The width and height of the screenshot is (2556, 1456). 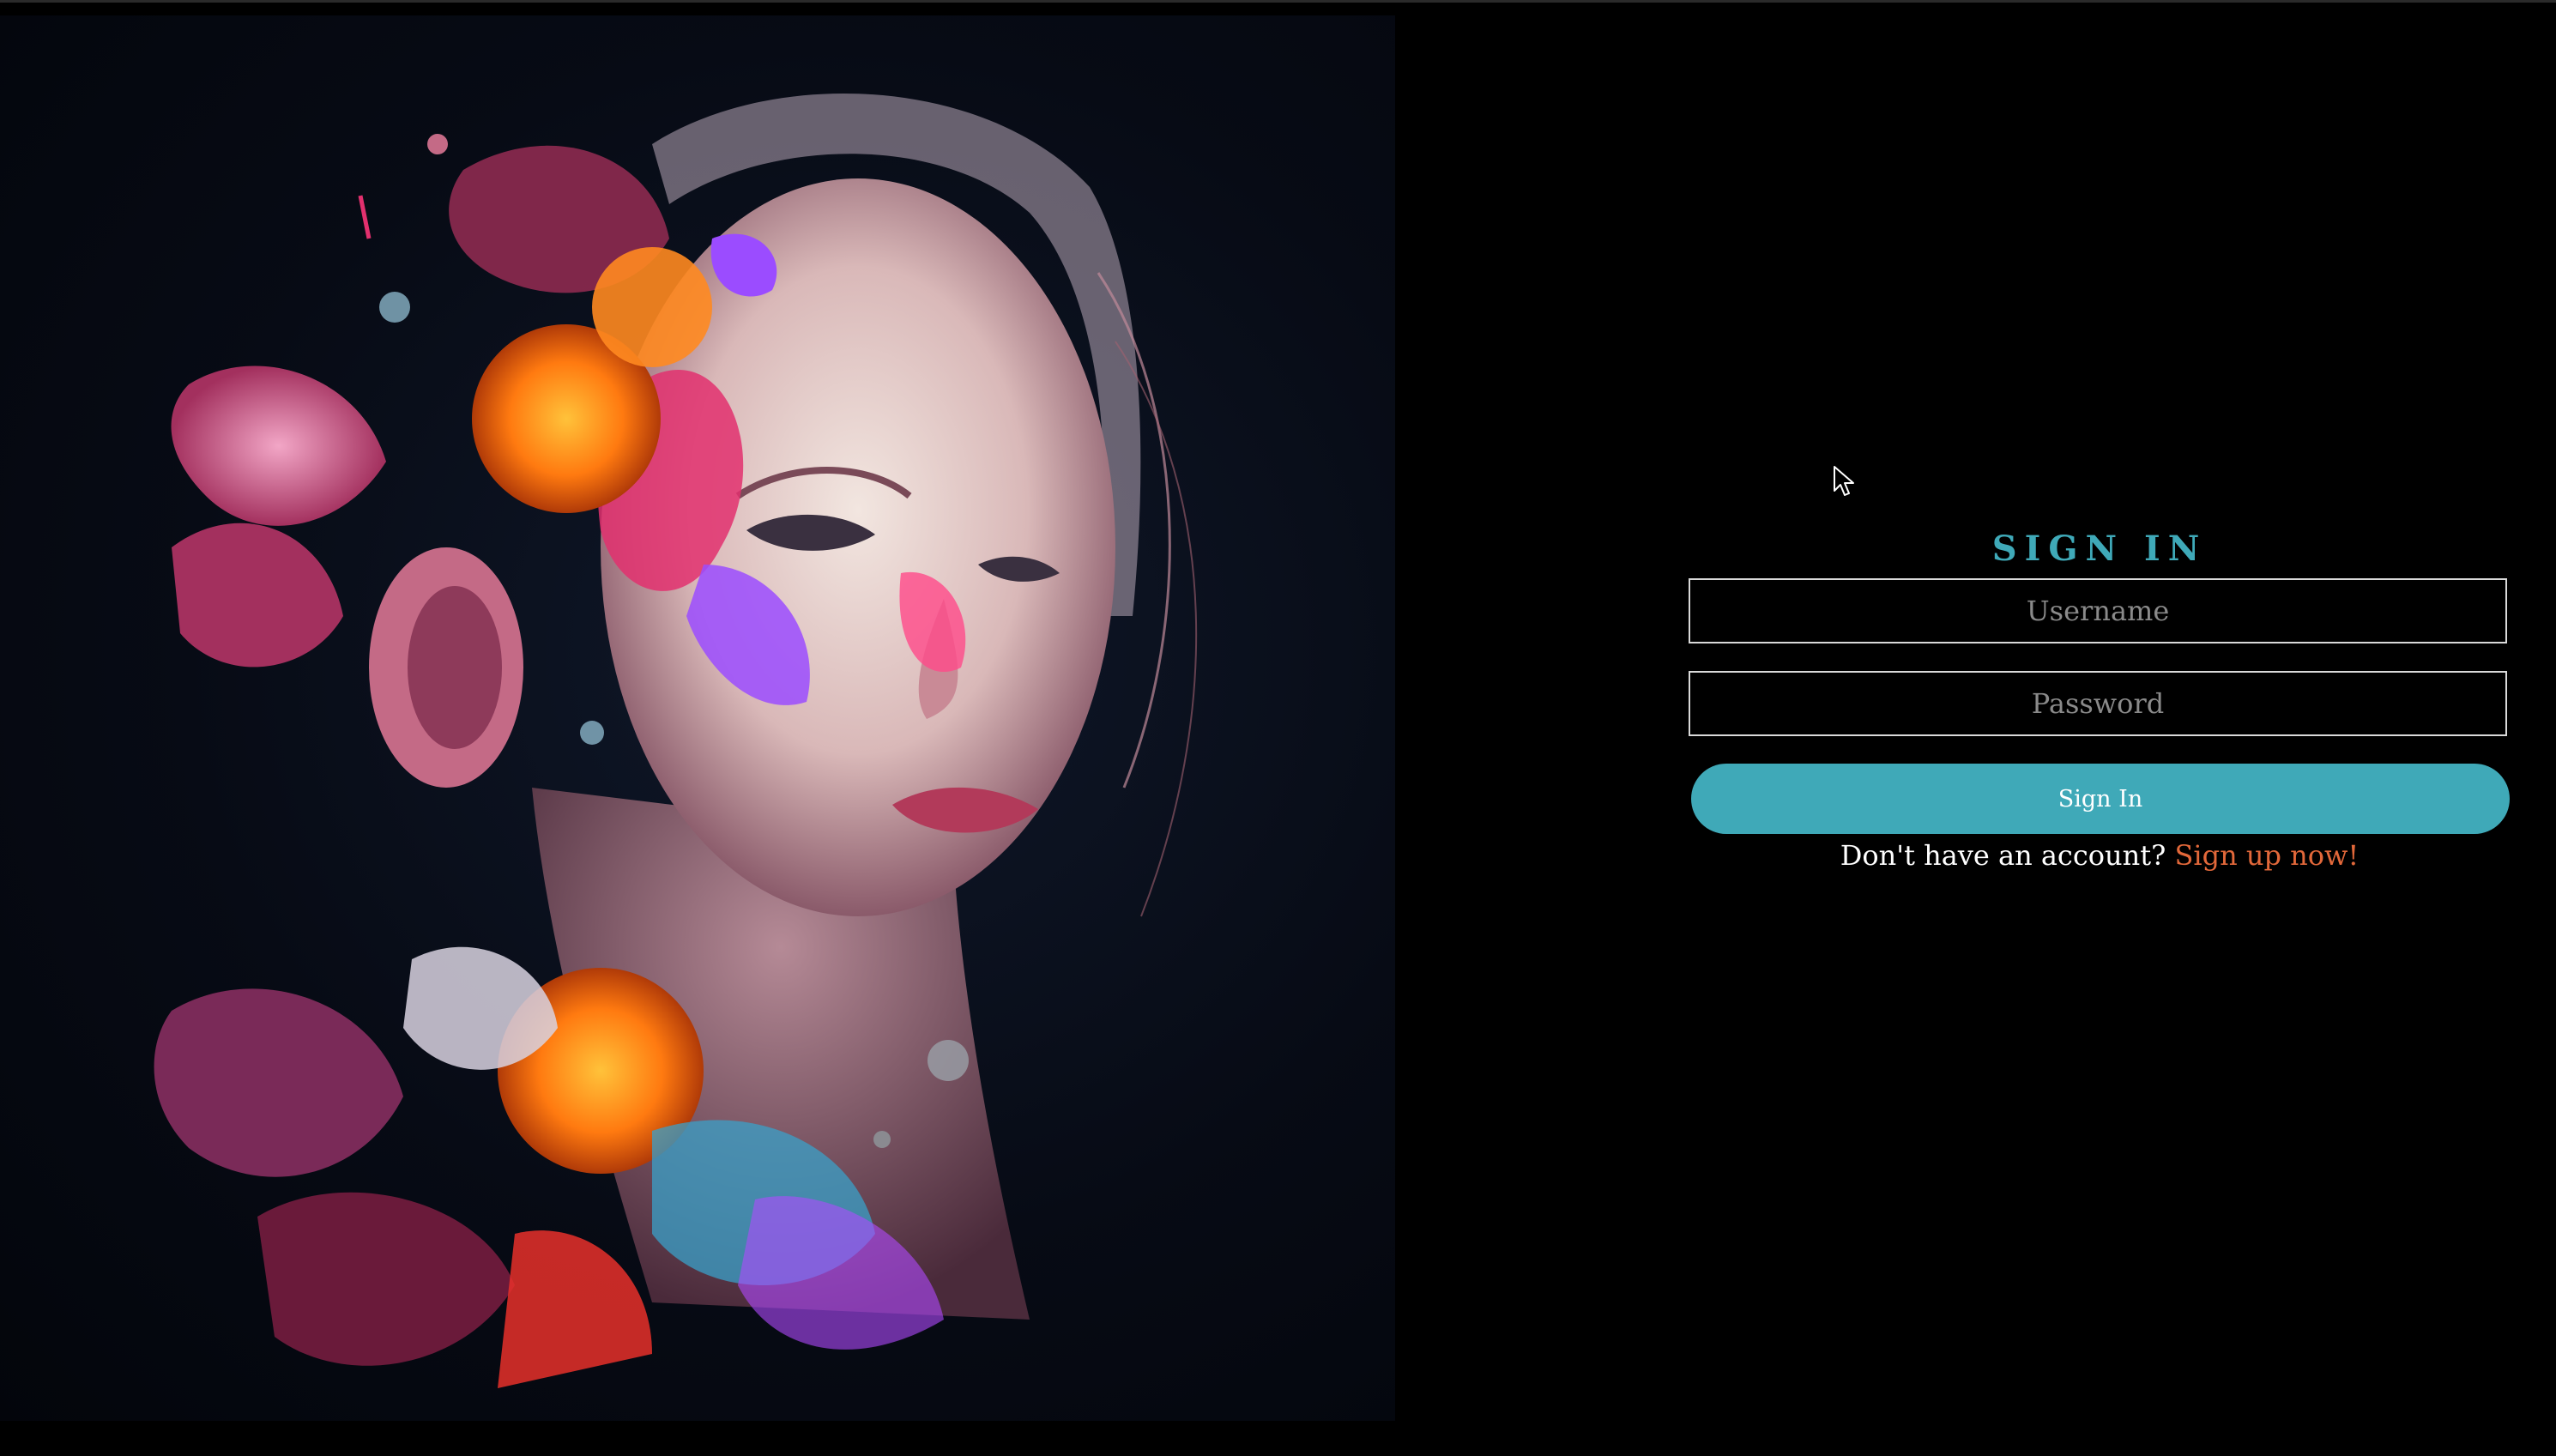 I want to click on top-border, so click(x=1278, y=1).